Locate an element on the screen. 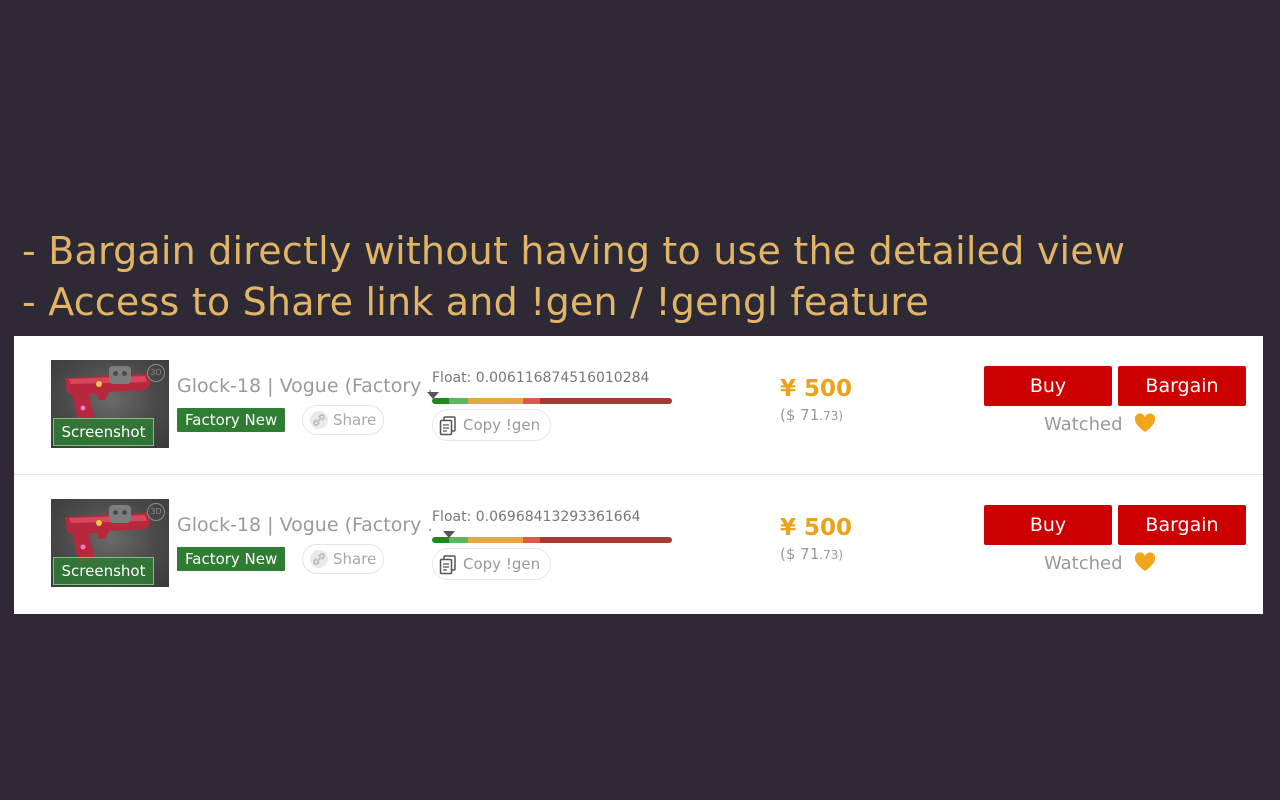 This screenshot has height=800, width=1280. float-value: Float: 0.006116874516010284 is located at coordinates (541, 378).